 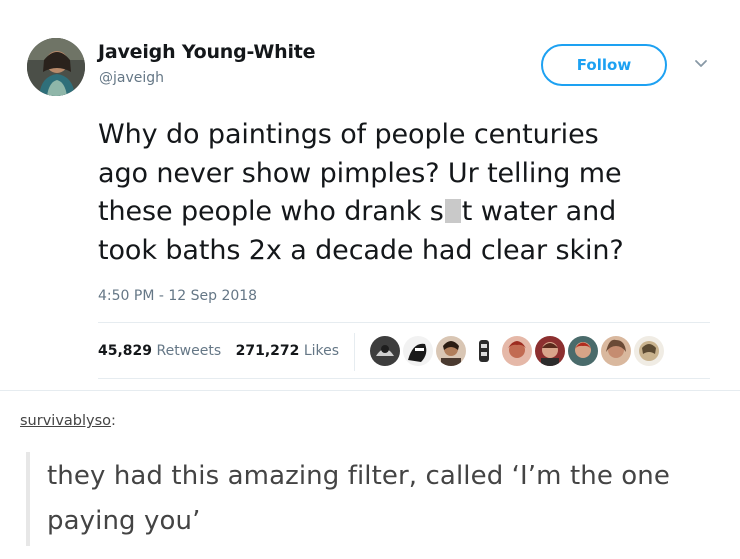 I want to click on author-handle: @javeigh, so click(x=131, y=78).